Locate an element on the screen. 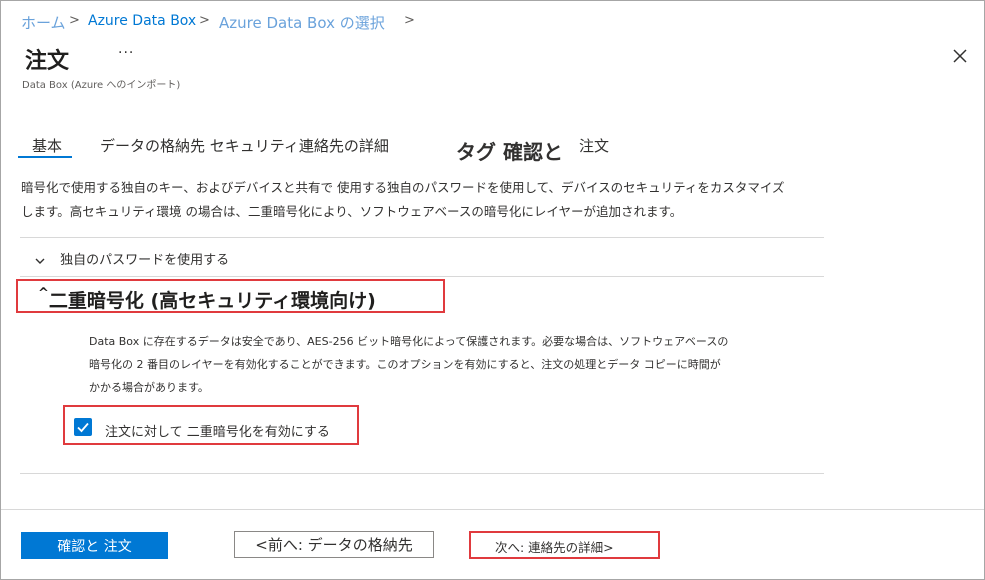 The width and height of the screenshot is (985, 580). breadcrumb-select-data-box: Azure Data Box の選択 is located at coordinates (302, 22).